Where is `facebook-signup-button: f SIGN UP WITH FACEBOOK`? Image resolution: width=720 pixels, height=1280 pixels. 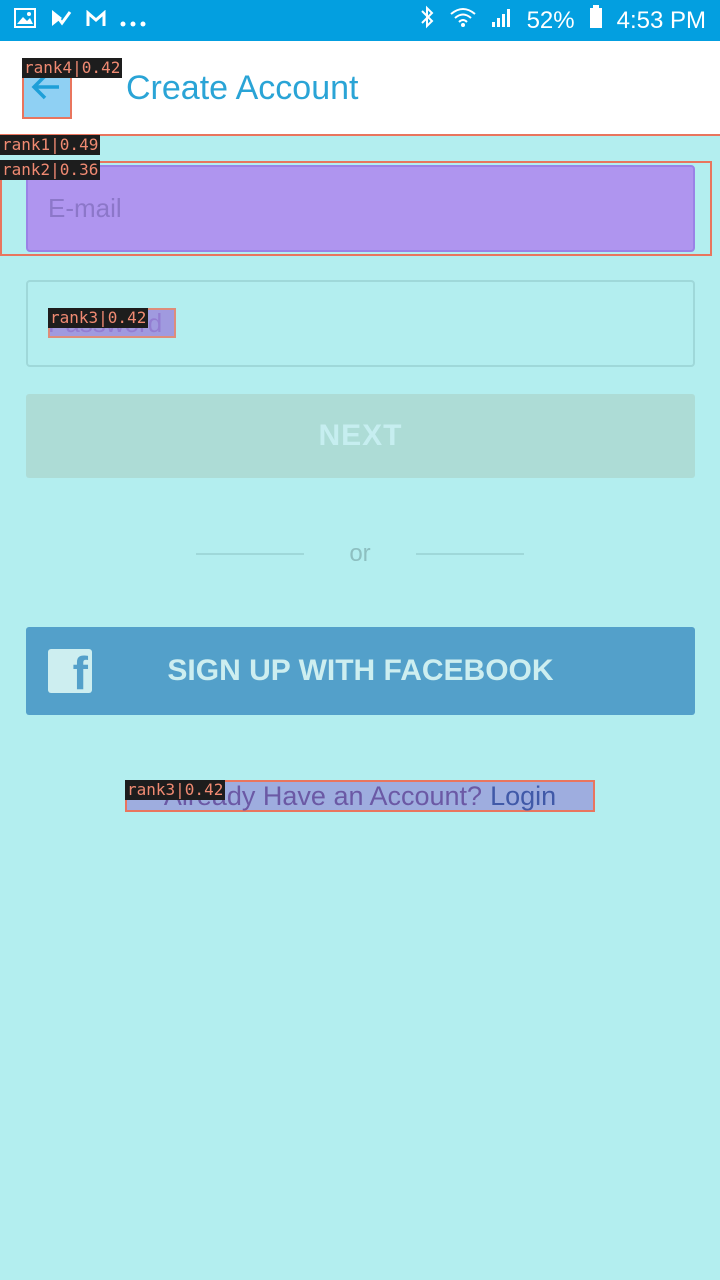
facebook-signup-button: f SIGN UP WITH FACEBOOK is located at coordinates (360, 671).